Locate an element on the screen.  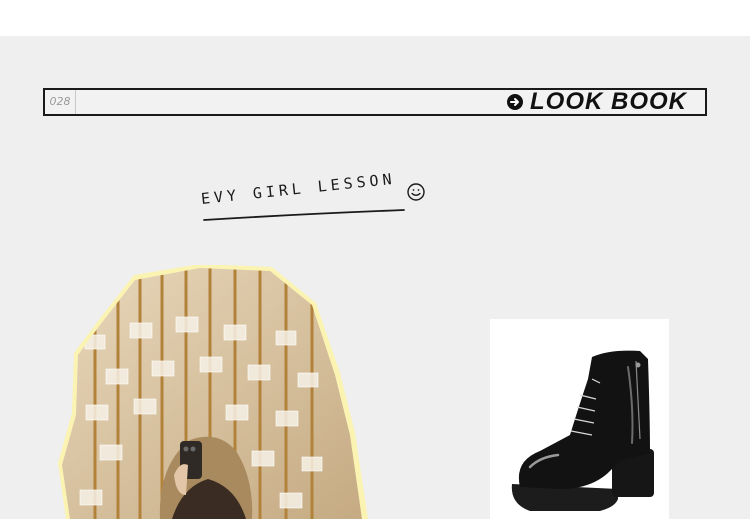
boot-image is located at coordinates (582, 430).